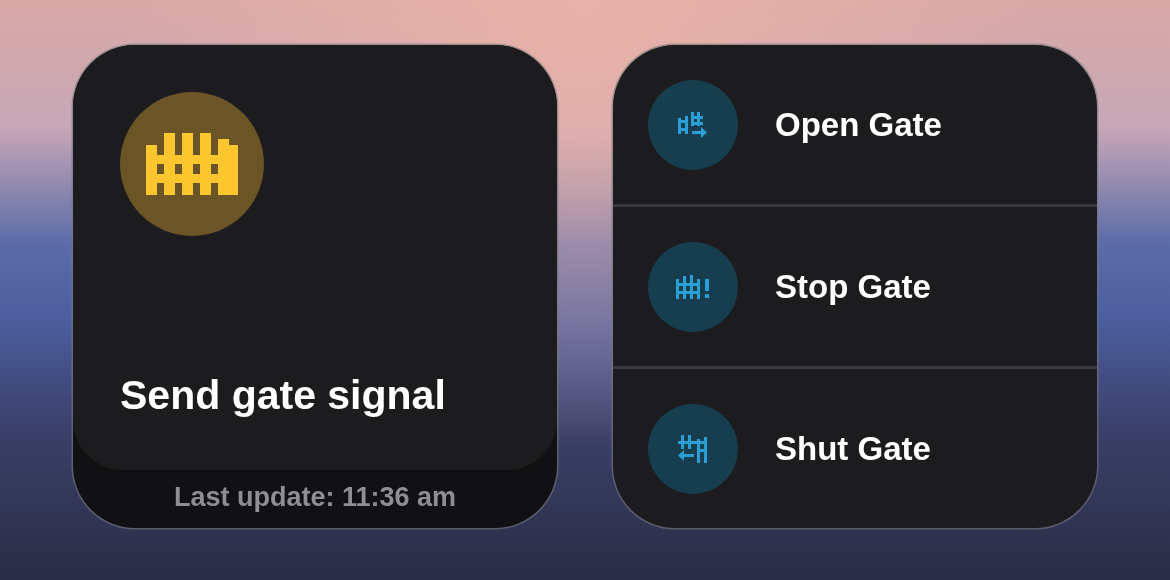  I want to click on action-row: Stop Gate, so click(855, 285).